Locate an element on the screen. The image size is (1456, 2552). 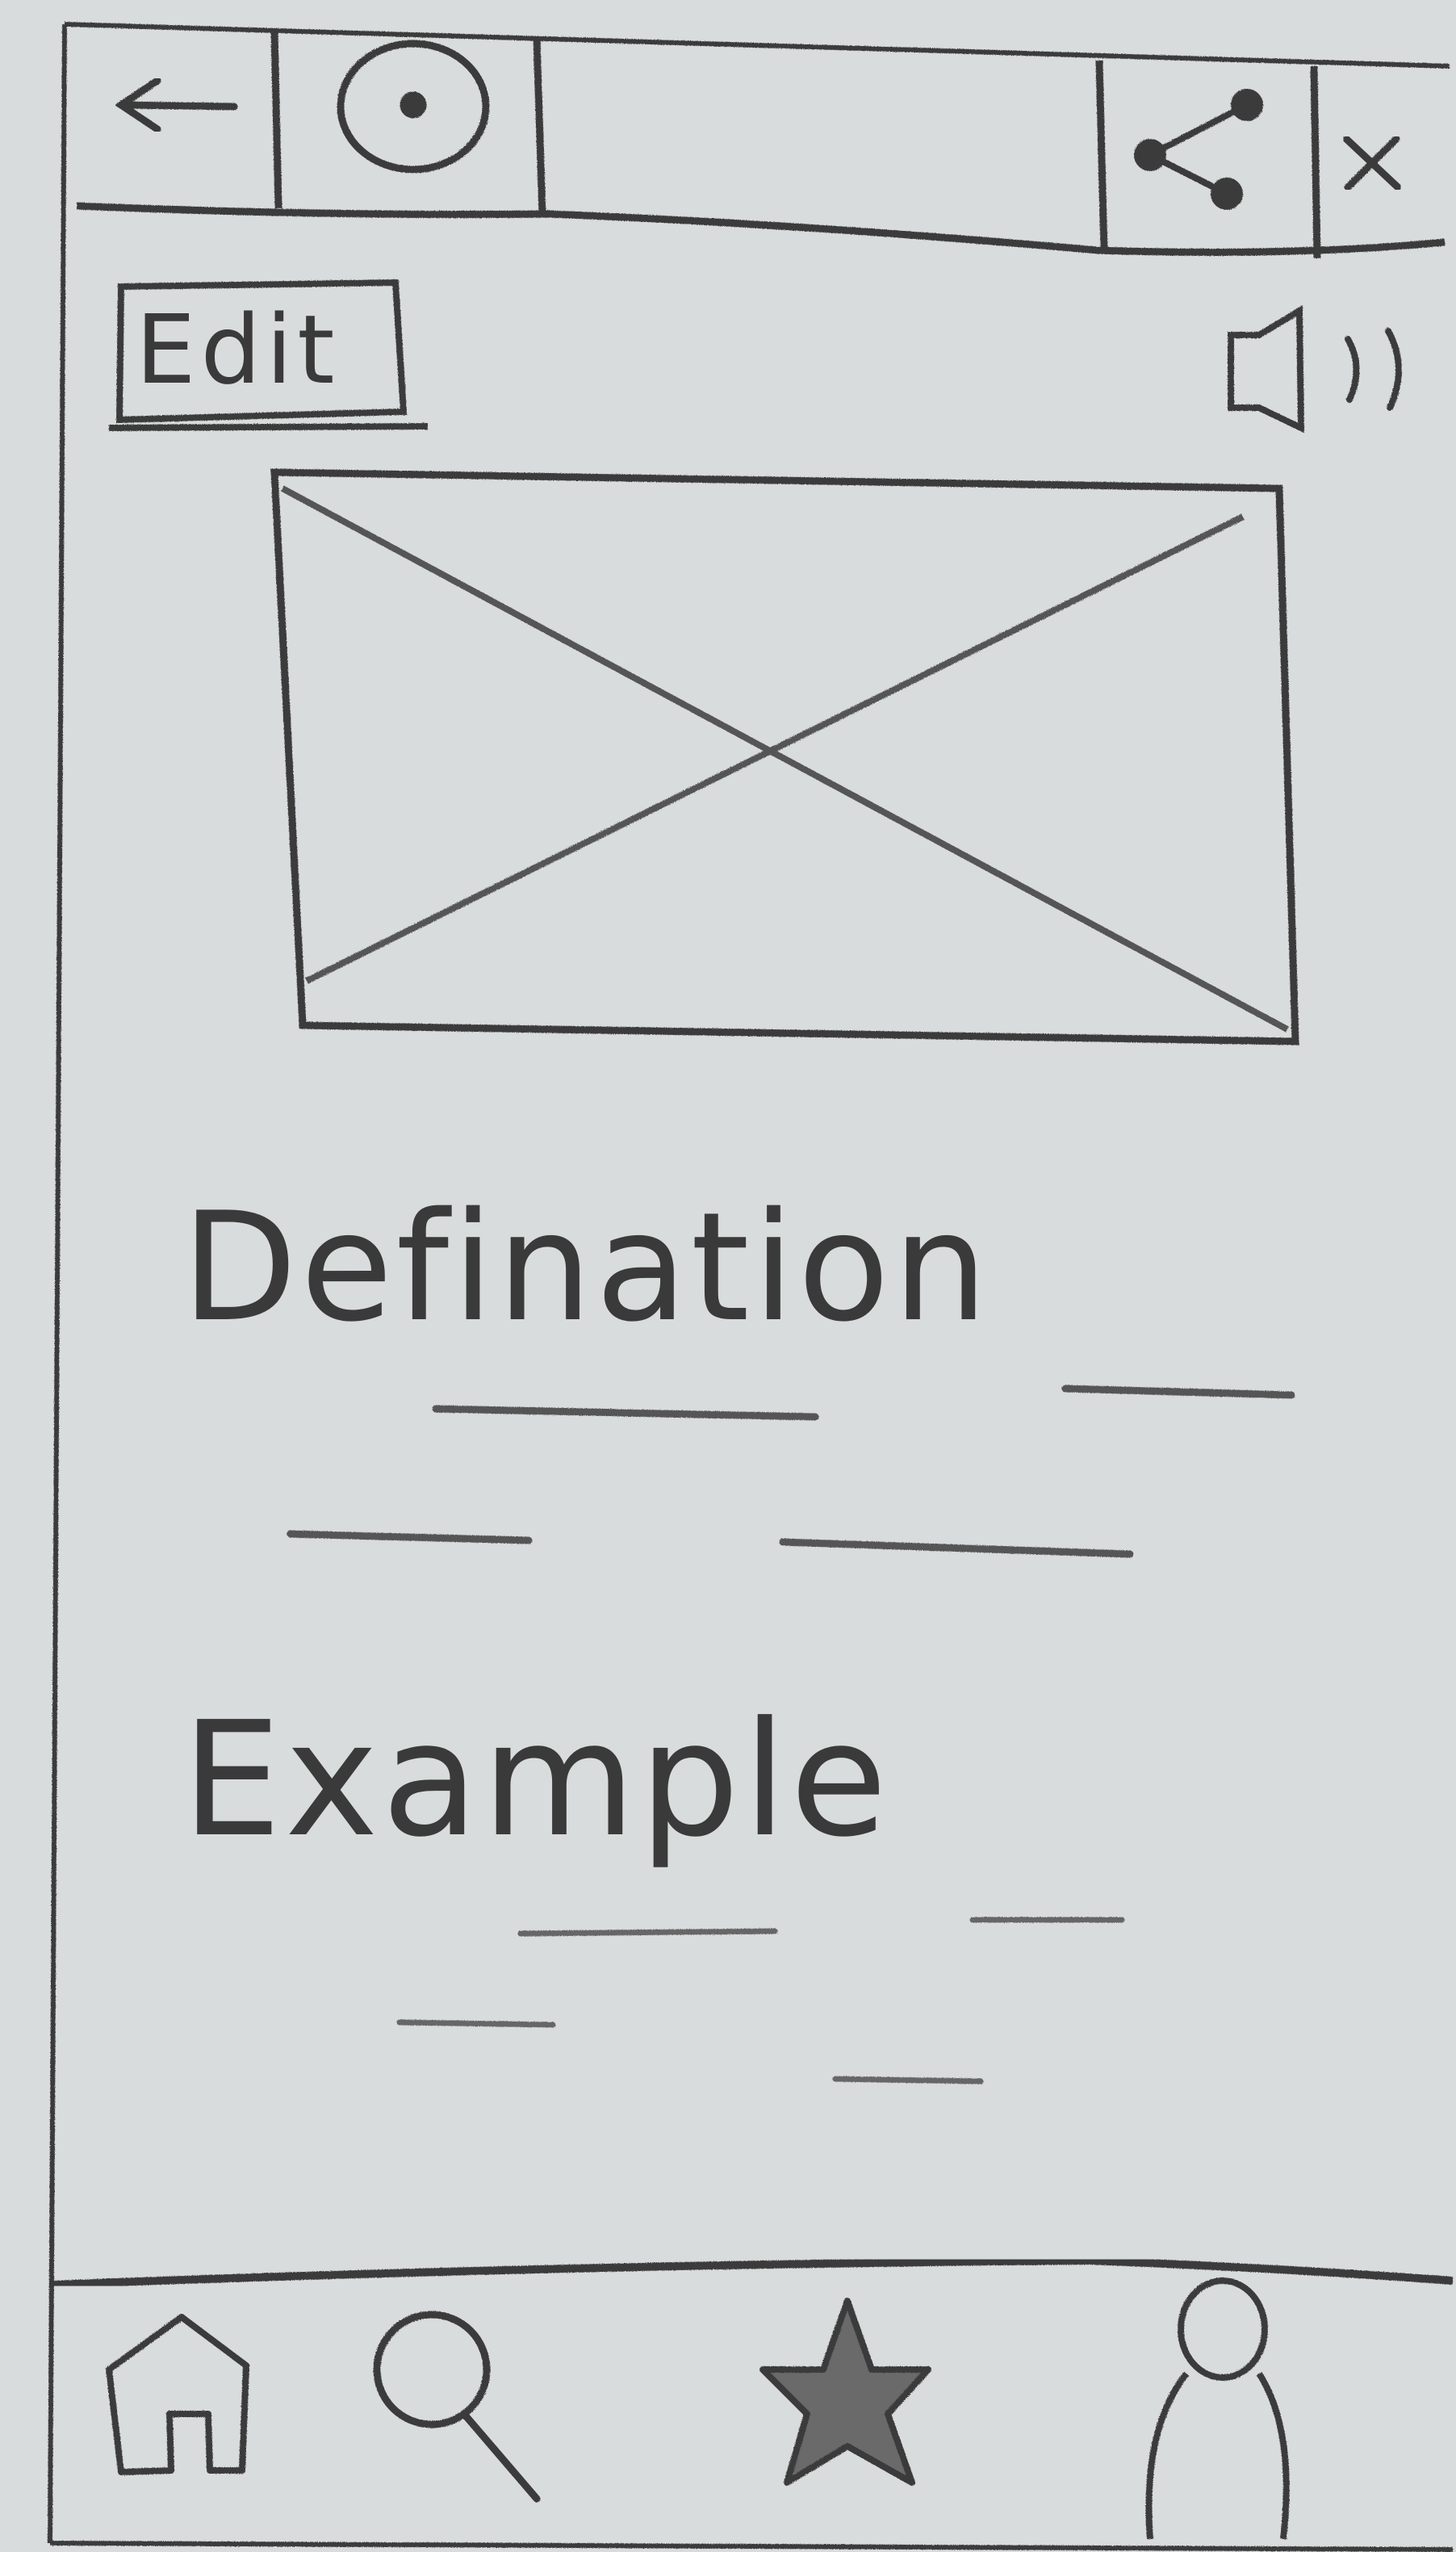
back-button is located at coordinates (171, 117).